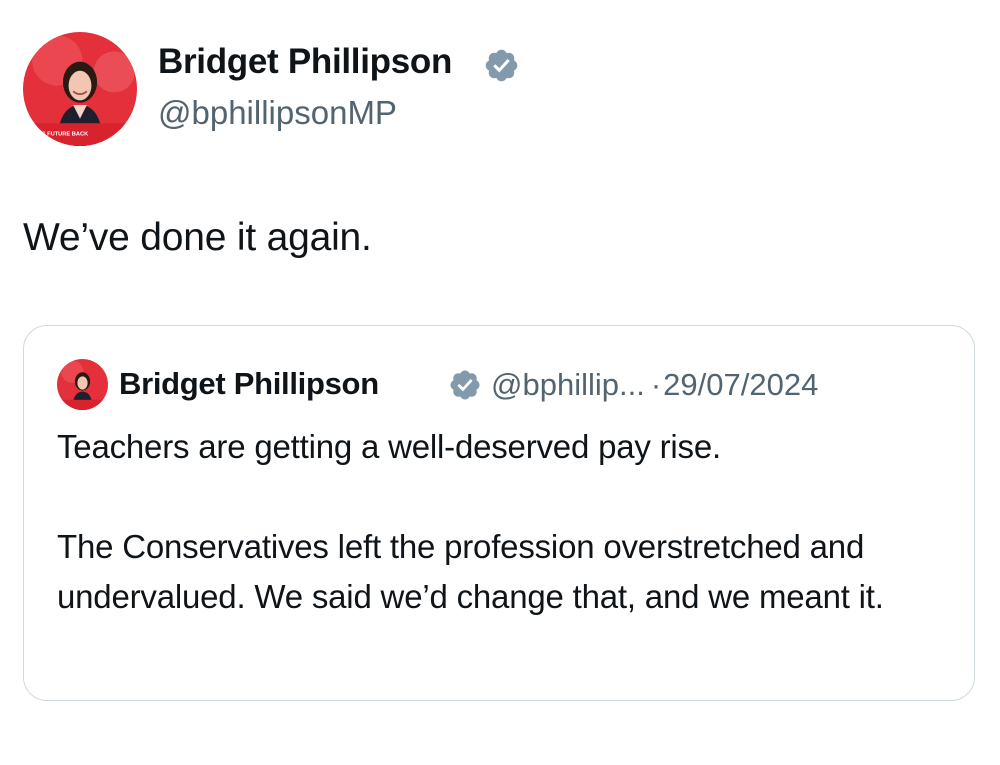 The width and height of the screenshot is (1000, 765). I want to click on profile-photo-icon: TAIN'S FUTURE BACK, so click(80, 89).